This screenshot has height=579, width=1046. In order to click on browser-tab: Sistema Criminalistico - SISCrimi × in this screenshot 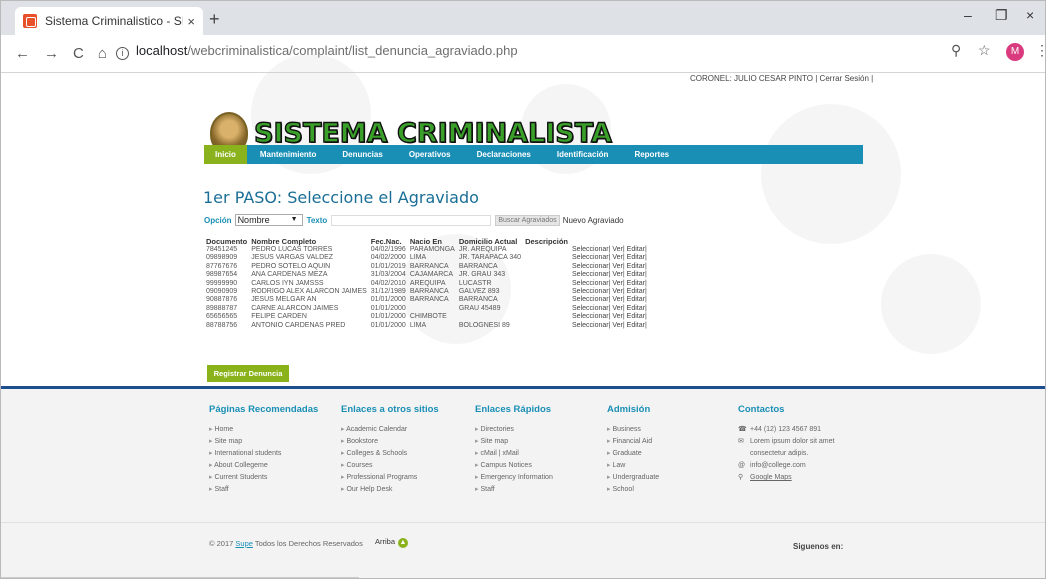, I will do `click(109, 21)`.